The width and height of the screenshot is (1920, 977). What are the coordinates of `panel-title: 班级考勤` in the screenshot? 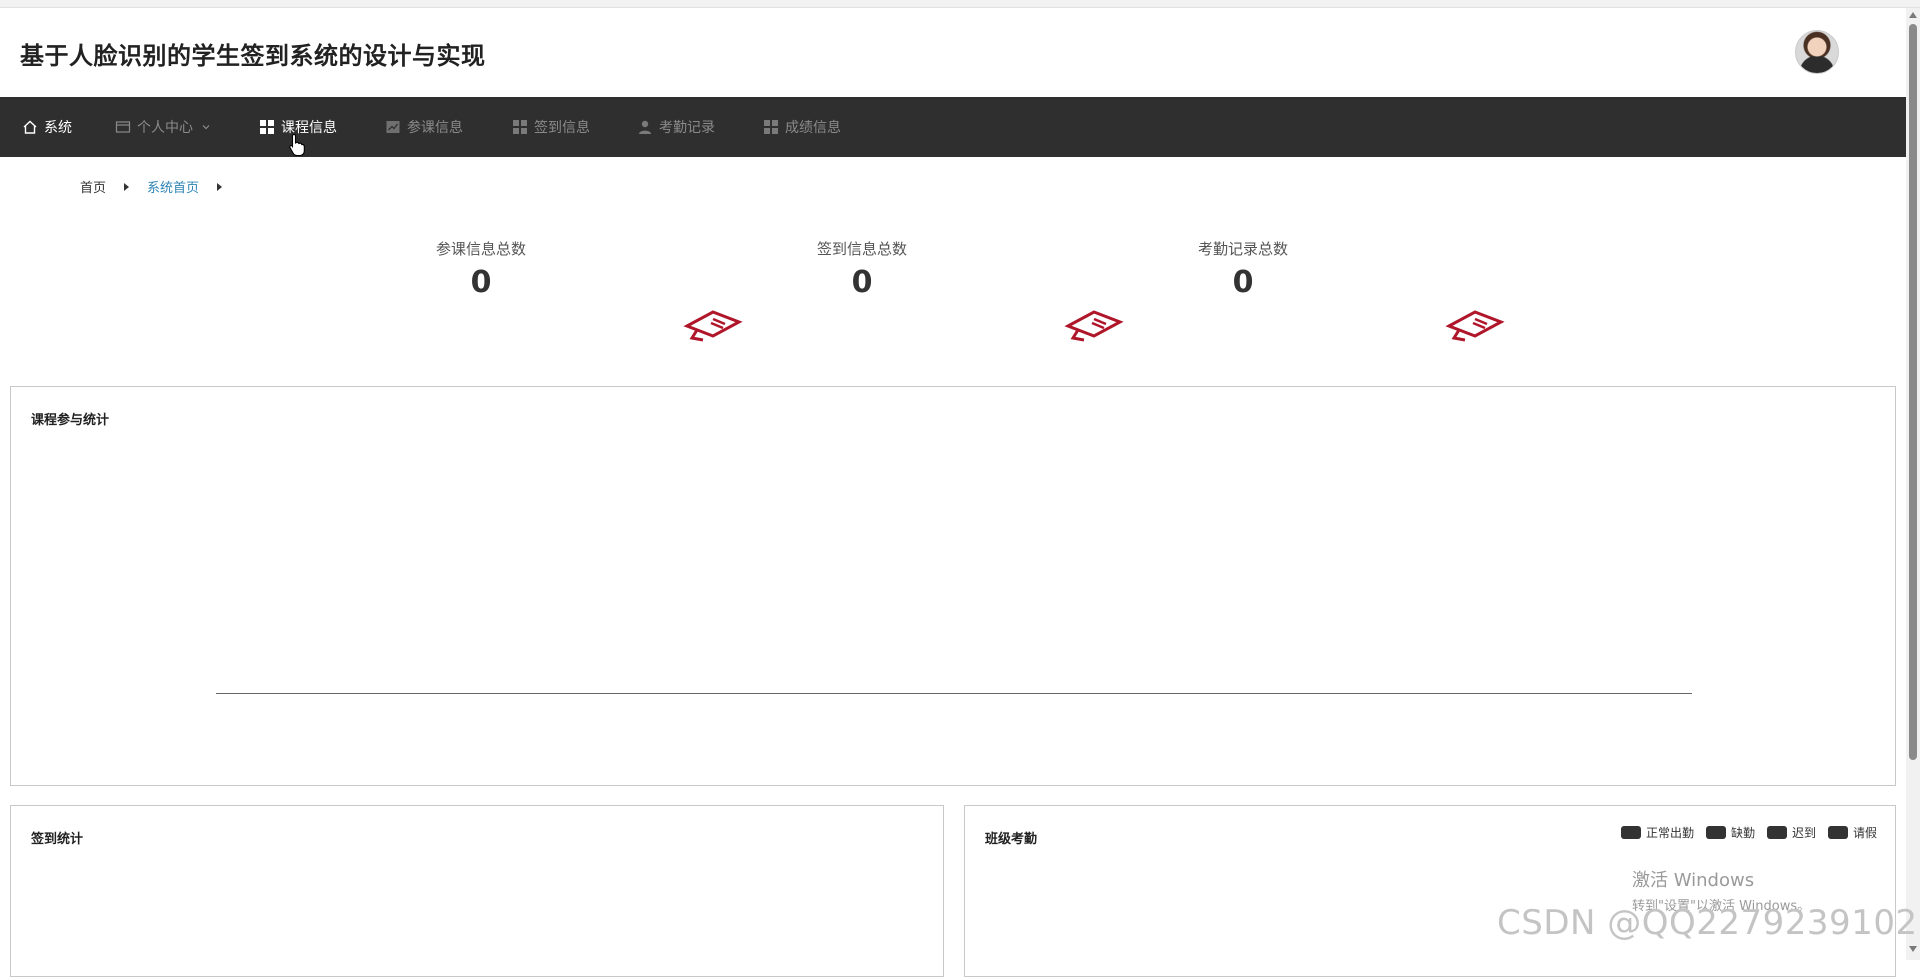 It's located at (1011, 839).